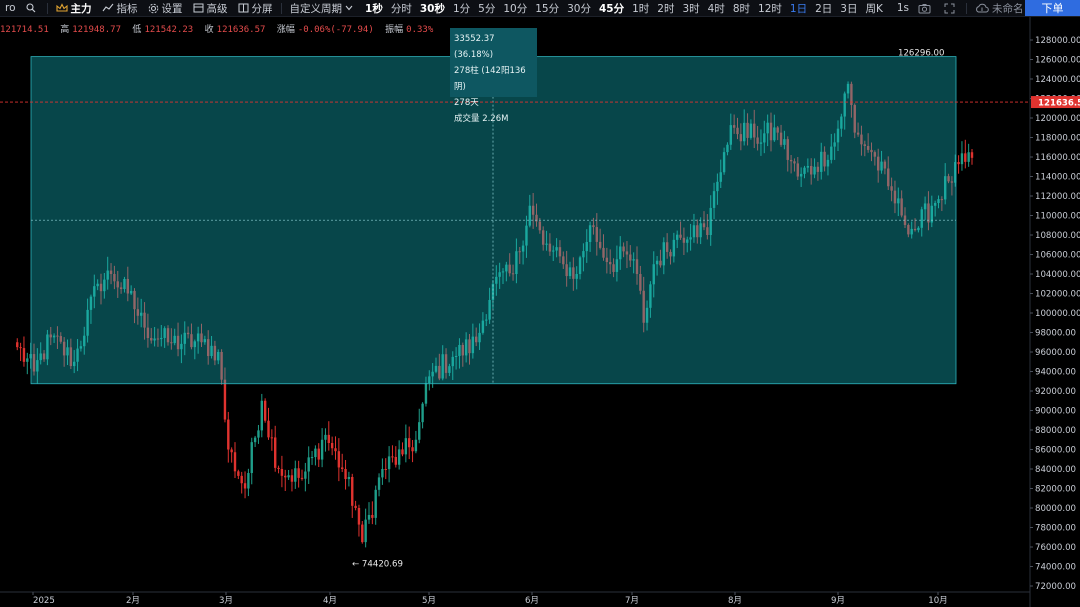  What do you see at coordinates (1055, 373) in the screenshot?
I see `y-tick-label: 94000.00` at bounding box center [1055, 373].